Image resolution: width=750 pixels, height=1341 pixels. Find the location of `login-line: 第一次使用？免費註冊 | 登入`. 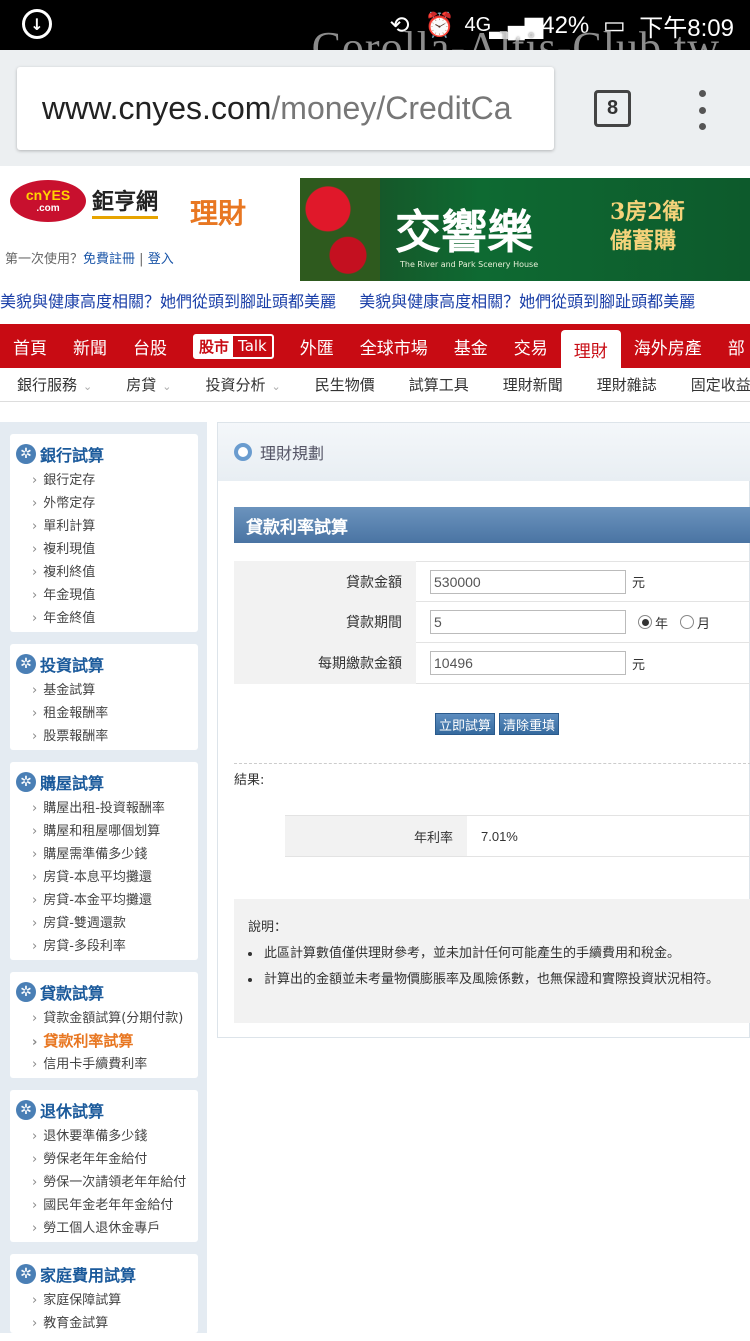

login-line: 第一次使用？免費註冊 | 登入 is located at coordinates (89, 259).